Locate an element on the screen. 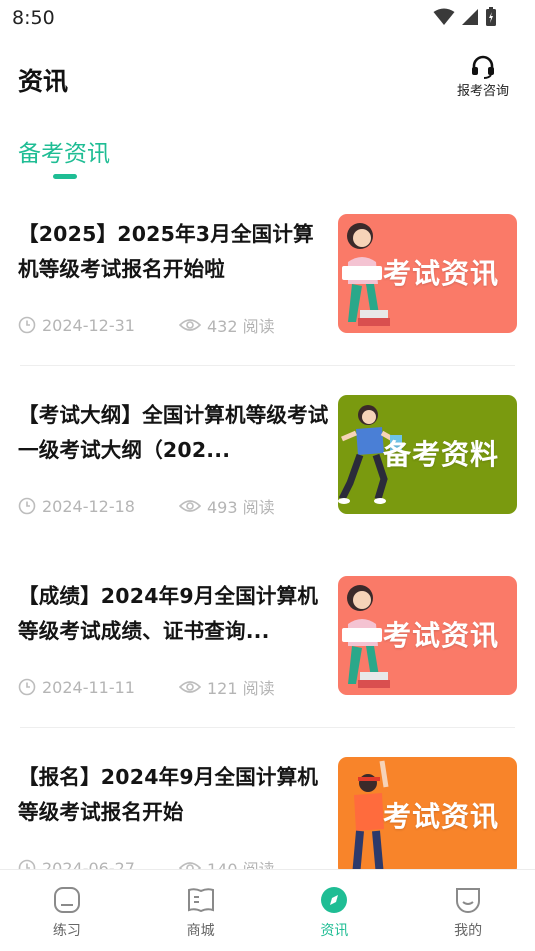 This screenshot has height=951, width=535. consult-button: 报考咨询 is located at coordinates (483, 76).